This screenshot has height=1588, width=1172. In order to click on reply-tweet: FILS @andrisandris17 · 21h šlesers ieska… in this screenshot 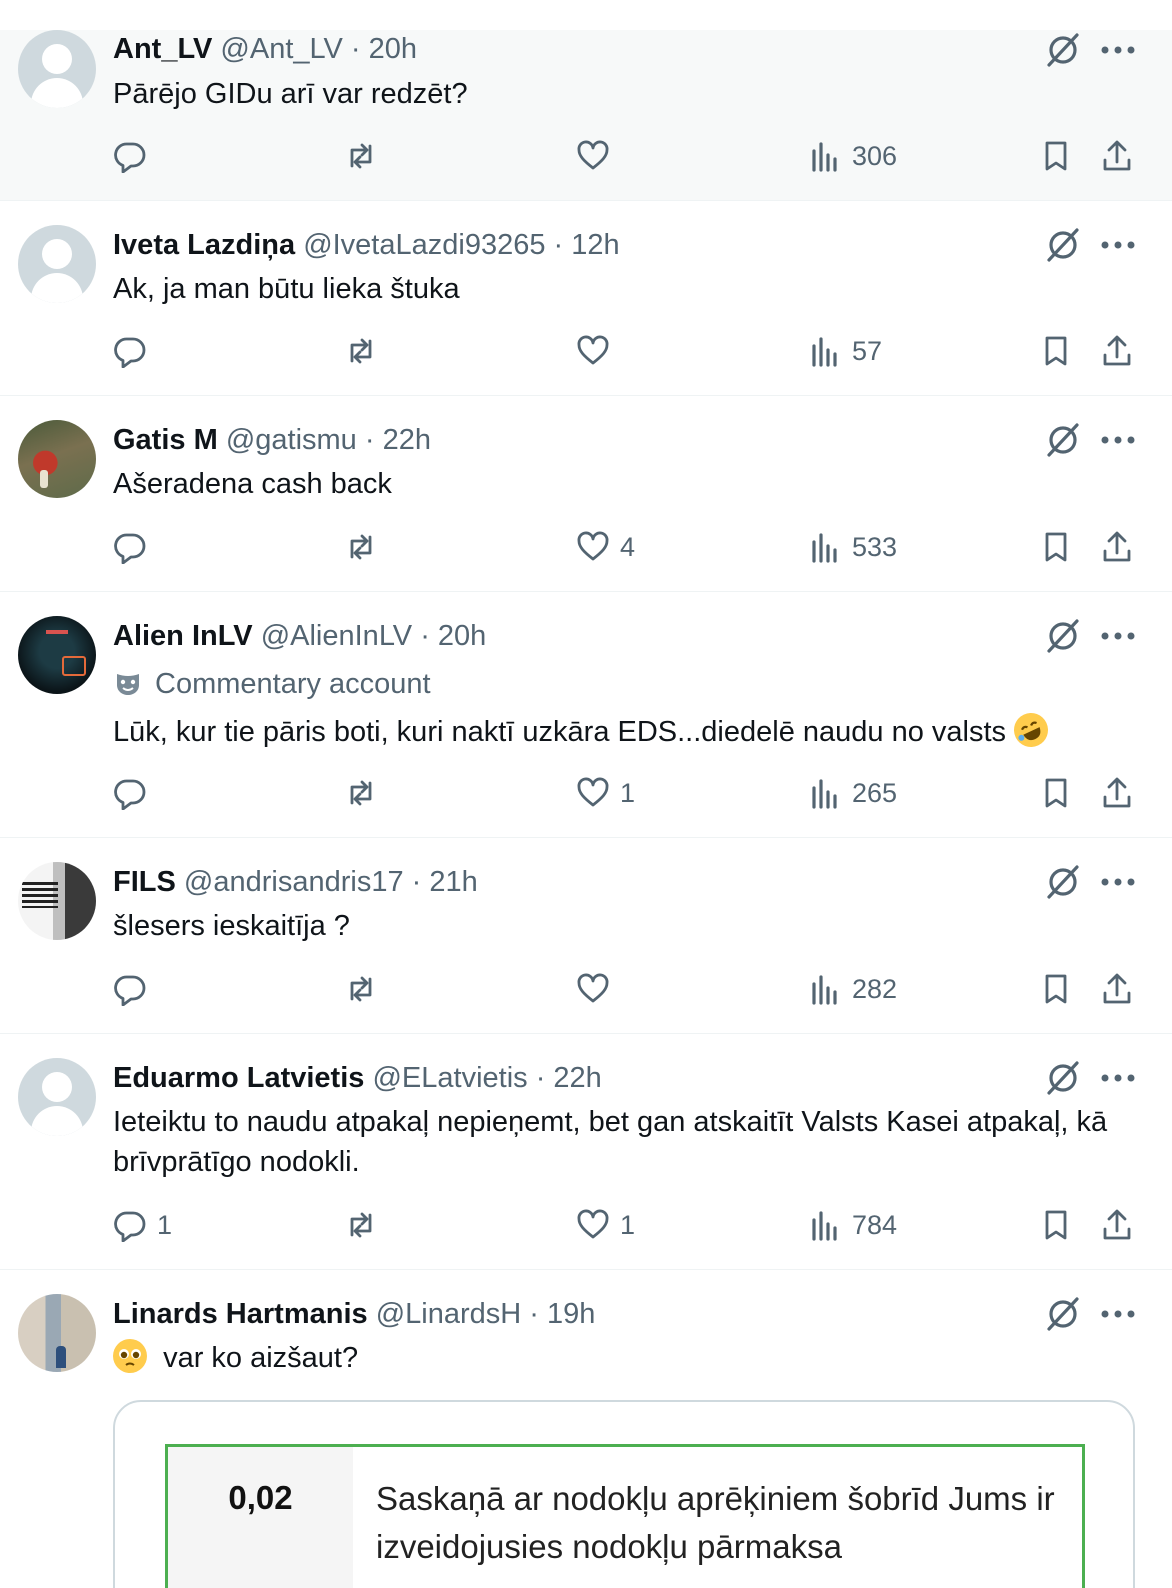, I will do `click(586, 936)`.